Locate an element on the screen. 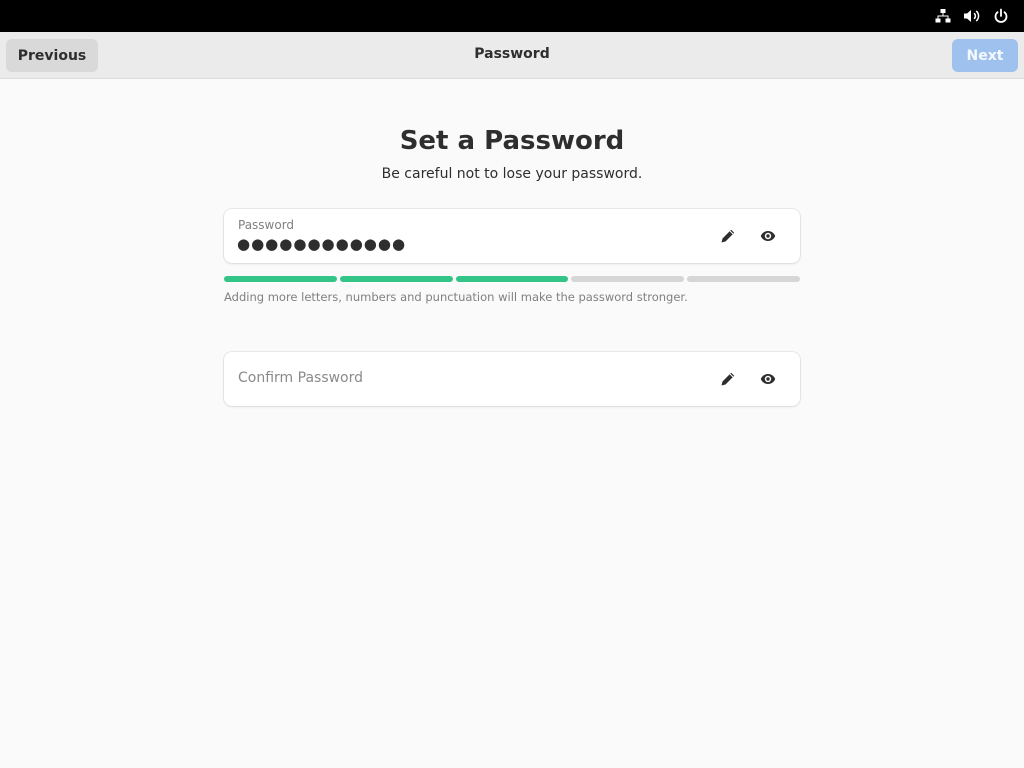 Image resolution: width=1024 pixels, height=768 pixels. password-strength-meter is located at coordinates (512, 279).